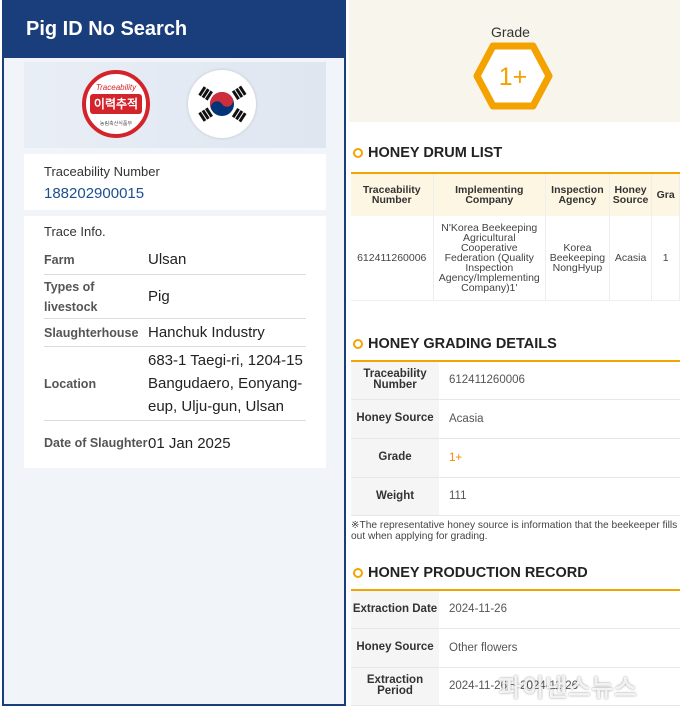  I want to click on grade-band: Grade 1+, so click(514, 61).